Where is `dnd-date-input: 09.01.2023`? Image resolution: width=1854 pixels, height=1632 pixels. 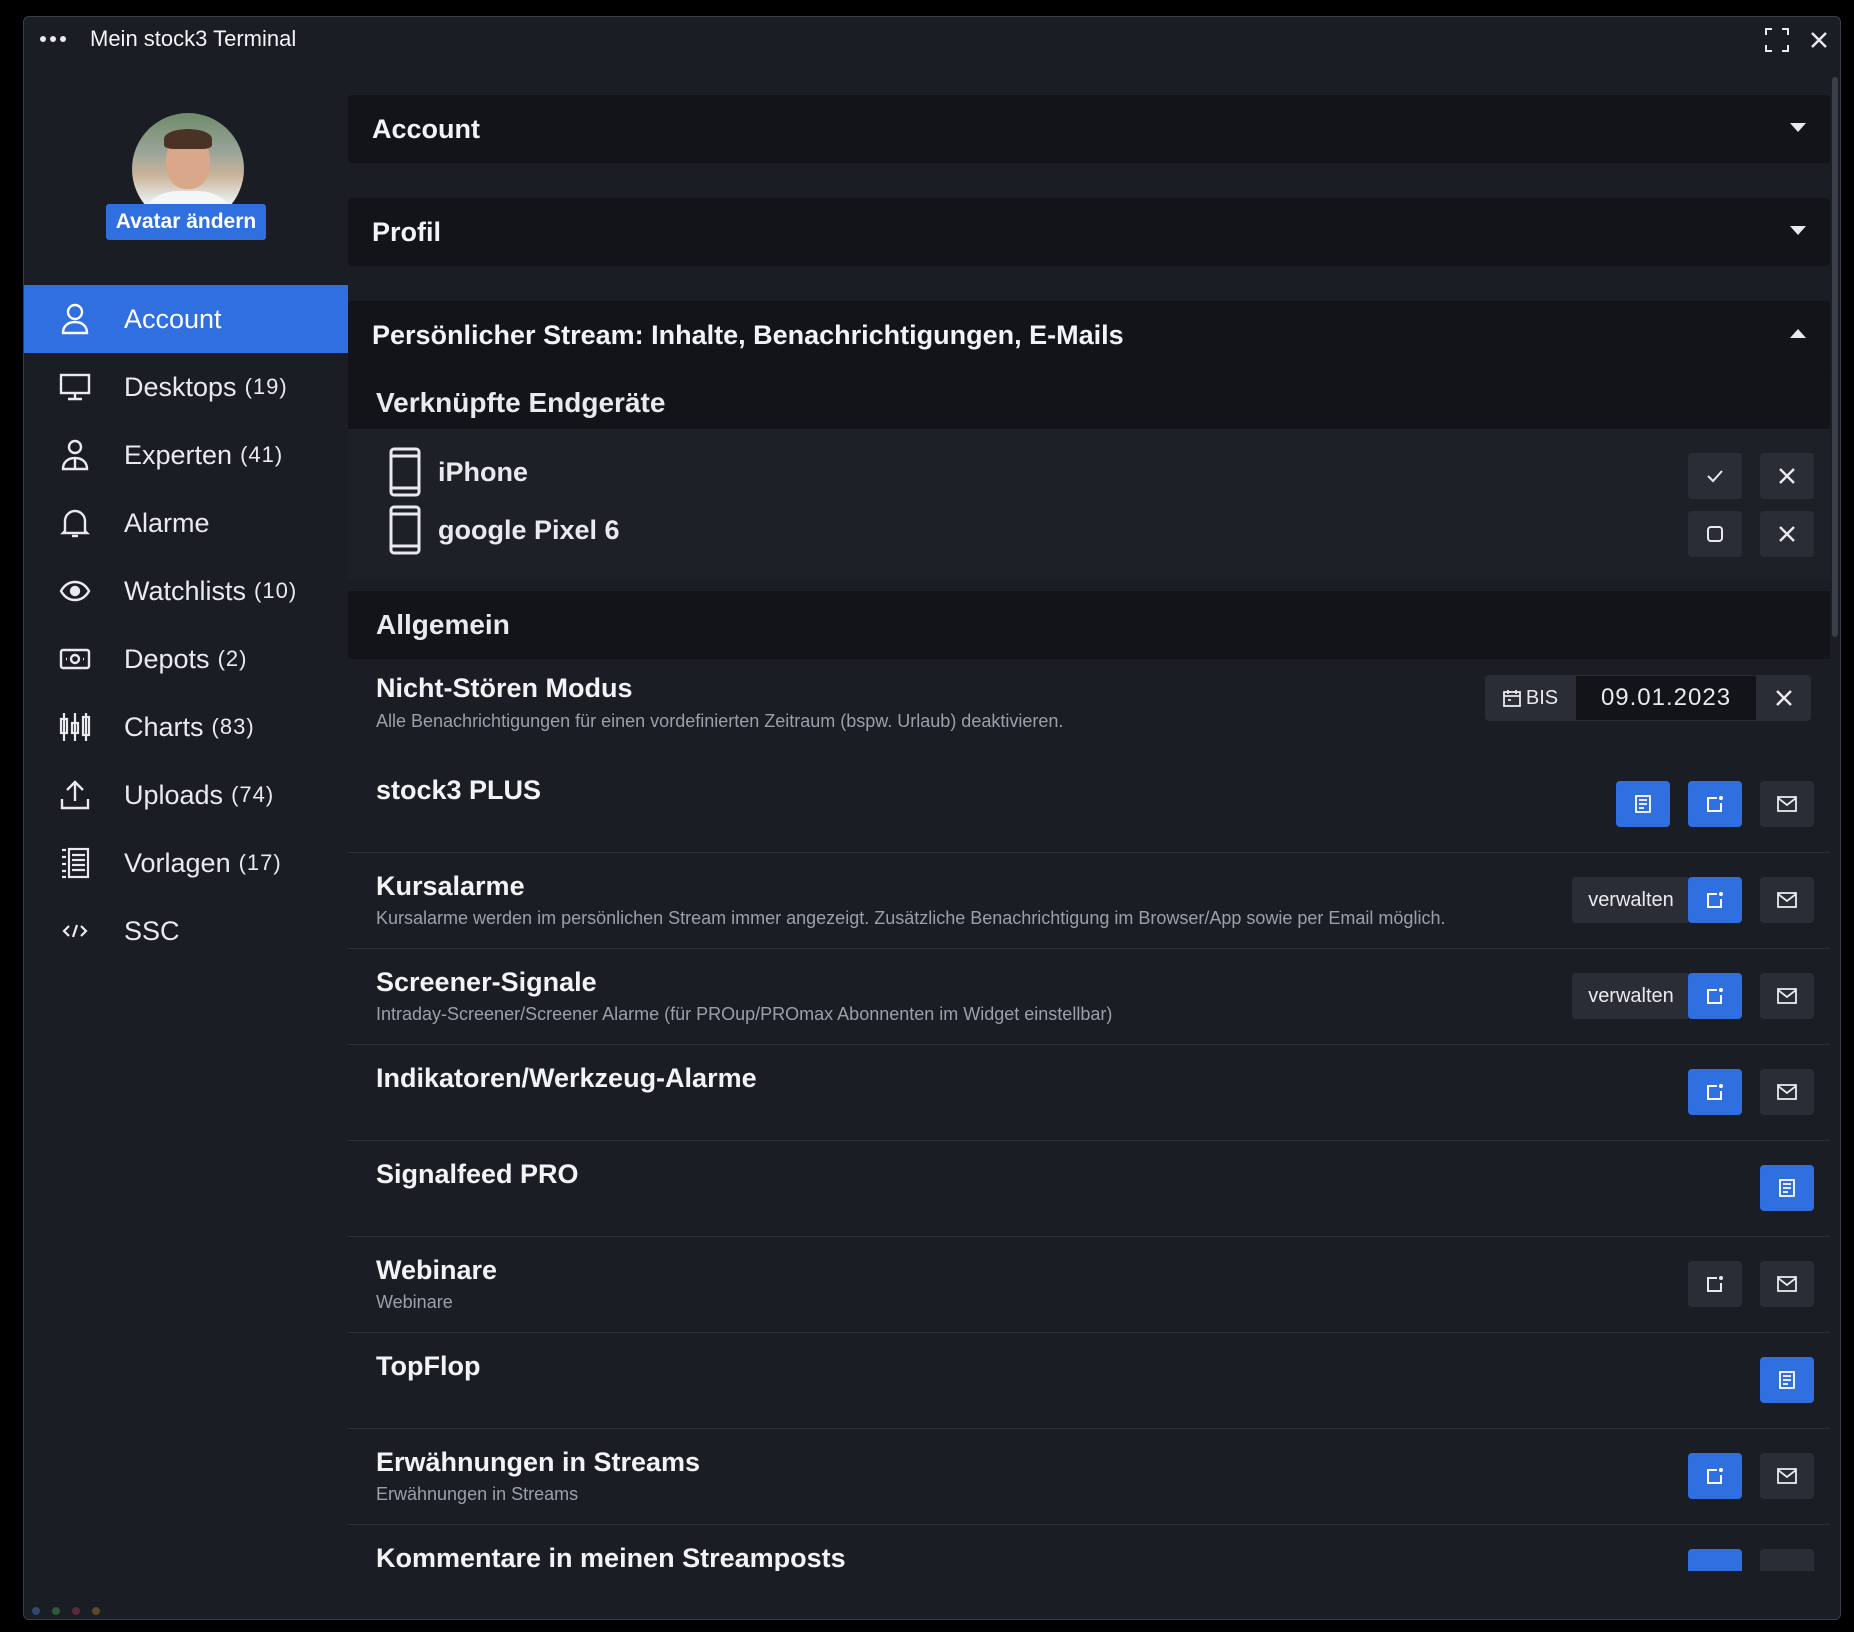
dnd-date-input: 09.01.2023 is located at coordinates (1666, 698).